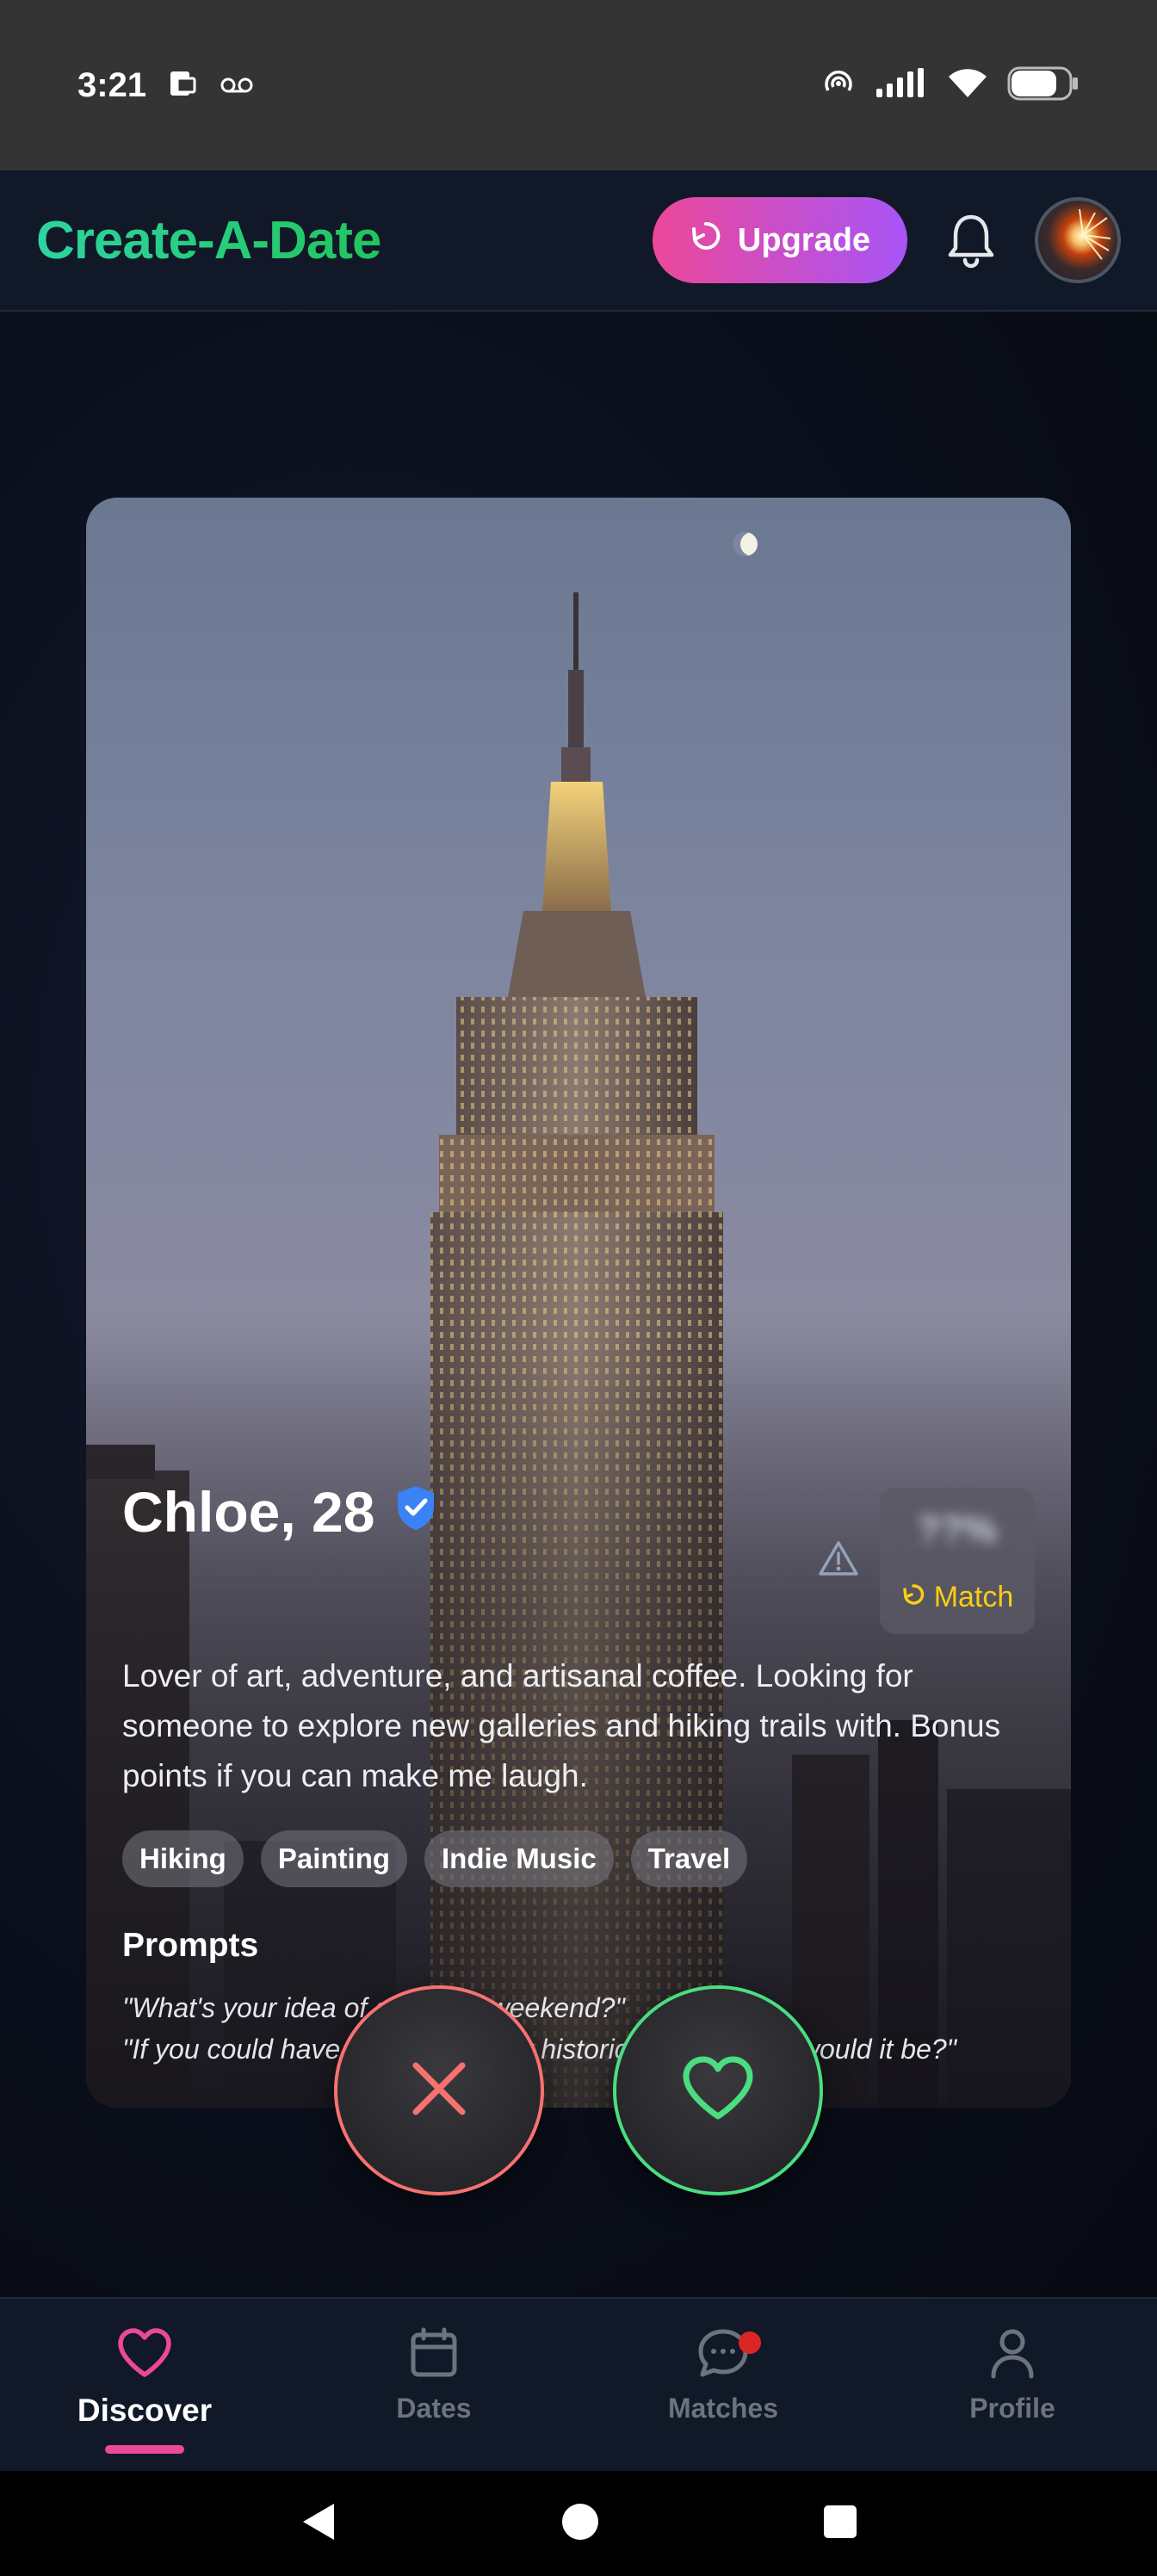 The width and height of the screenshot is (1157, 2576). What do you see at coordinates (839, 85) in the screenshot?
I see `hotspot-icon` at bounding box center [839, 85].